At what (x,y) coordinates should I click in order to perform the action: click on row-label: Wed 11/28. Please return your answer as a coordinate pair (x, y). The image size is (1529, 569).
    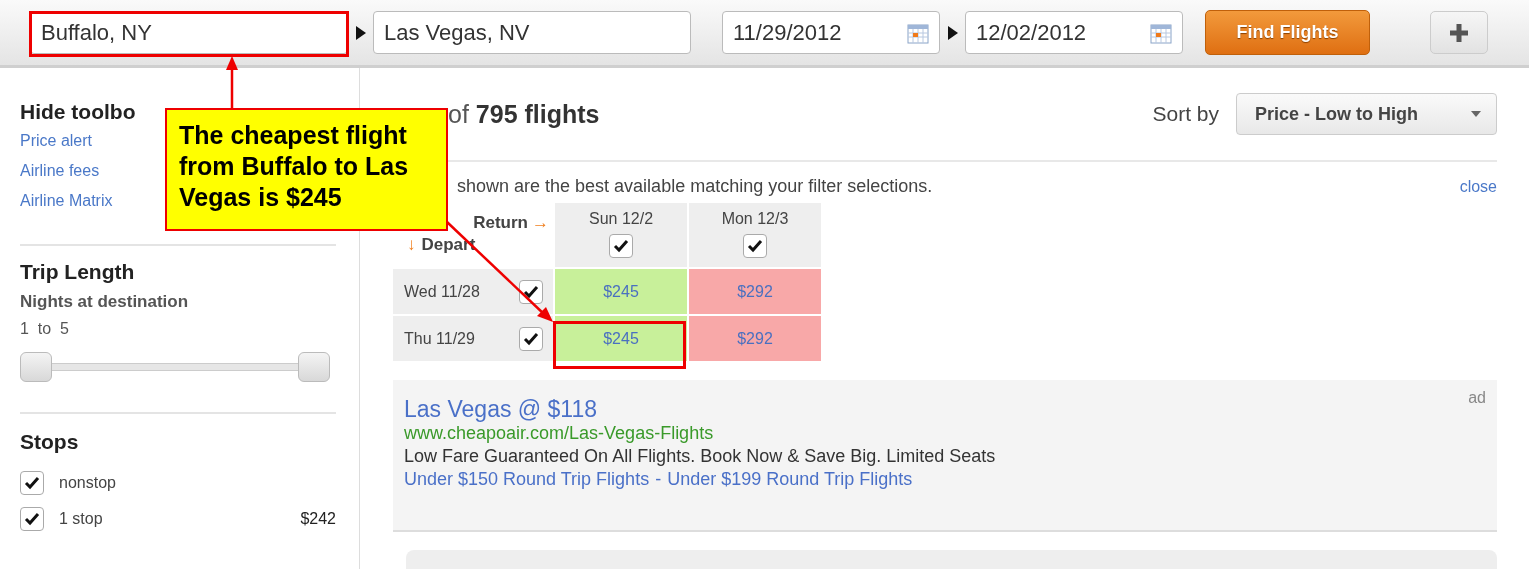
    Looking at the image, I should click on (442, 291).